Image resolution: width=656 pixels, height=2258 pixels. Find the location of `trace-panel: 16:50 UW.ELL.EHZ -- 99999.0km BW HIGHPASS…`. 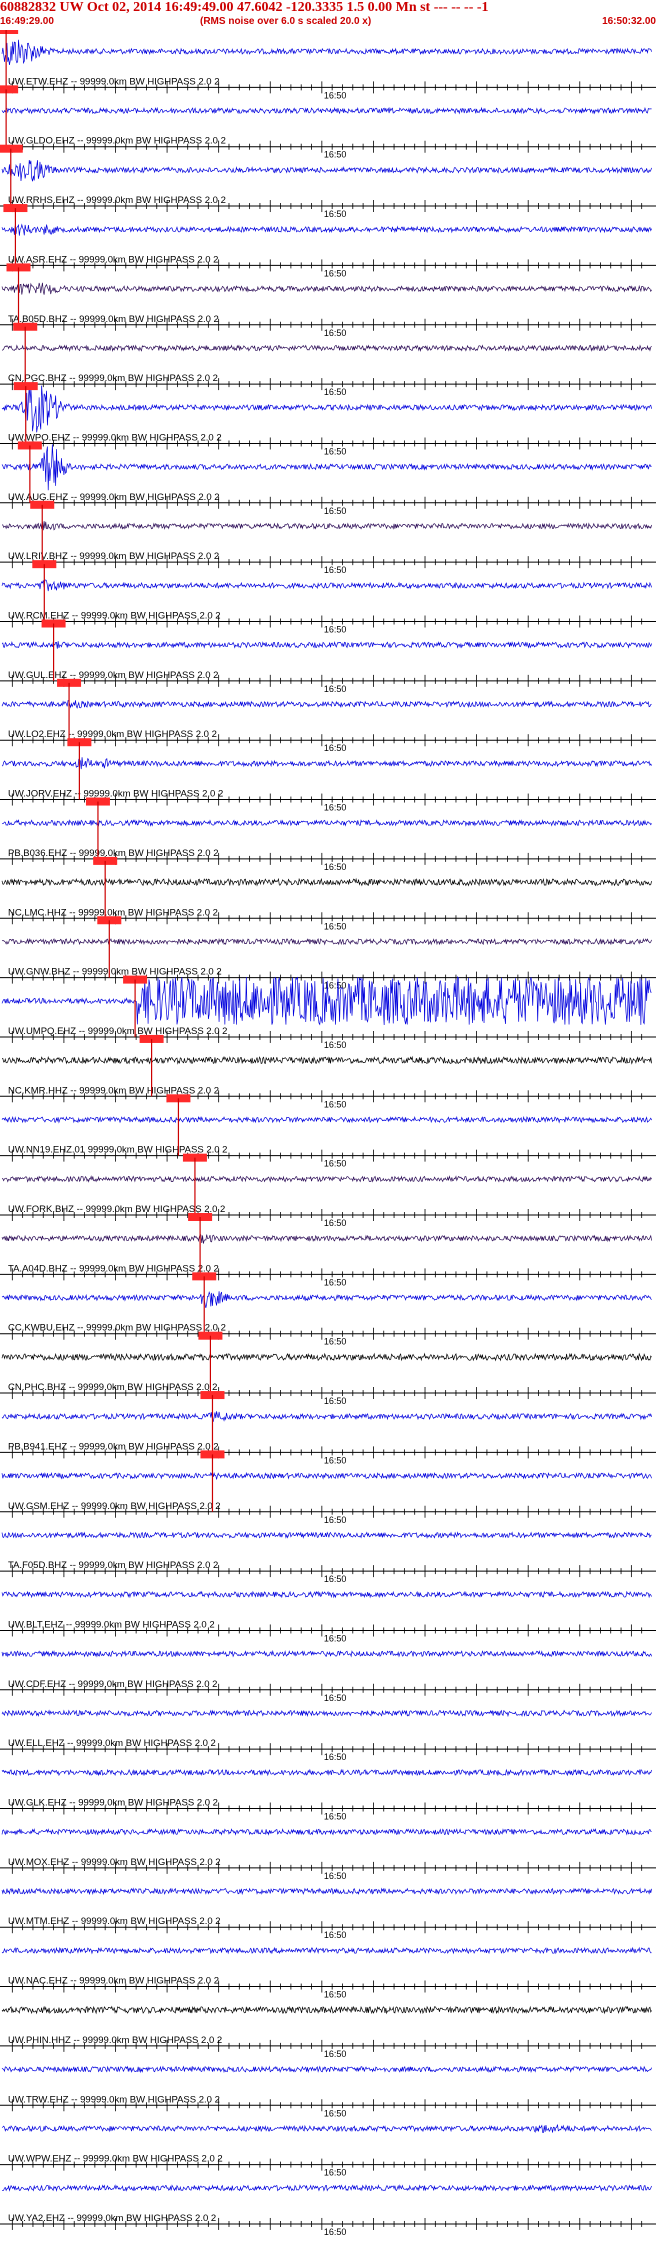

trace-panel: 16:50 UW.ELL.EHZ -- 99999.0km BW HIGHPASS… is located at coordinates (328, 1735).